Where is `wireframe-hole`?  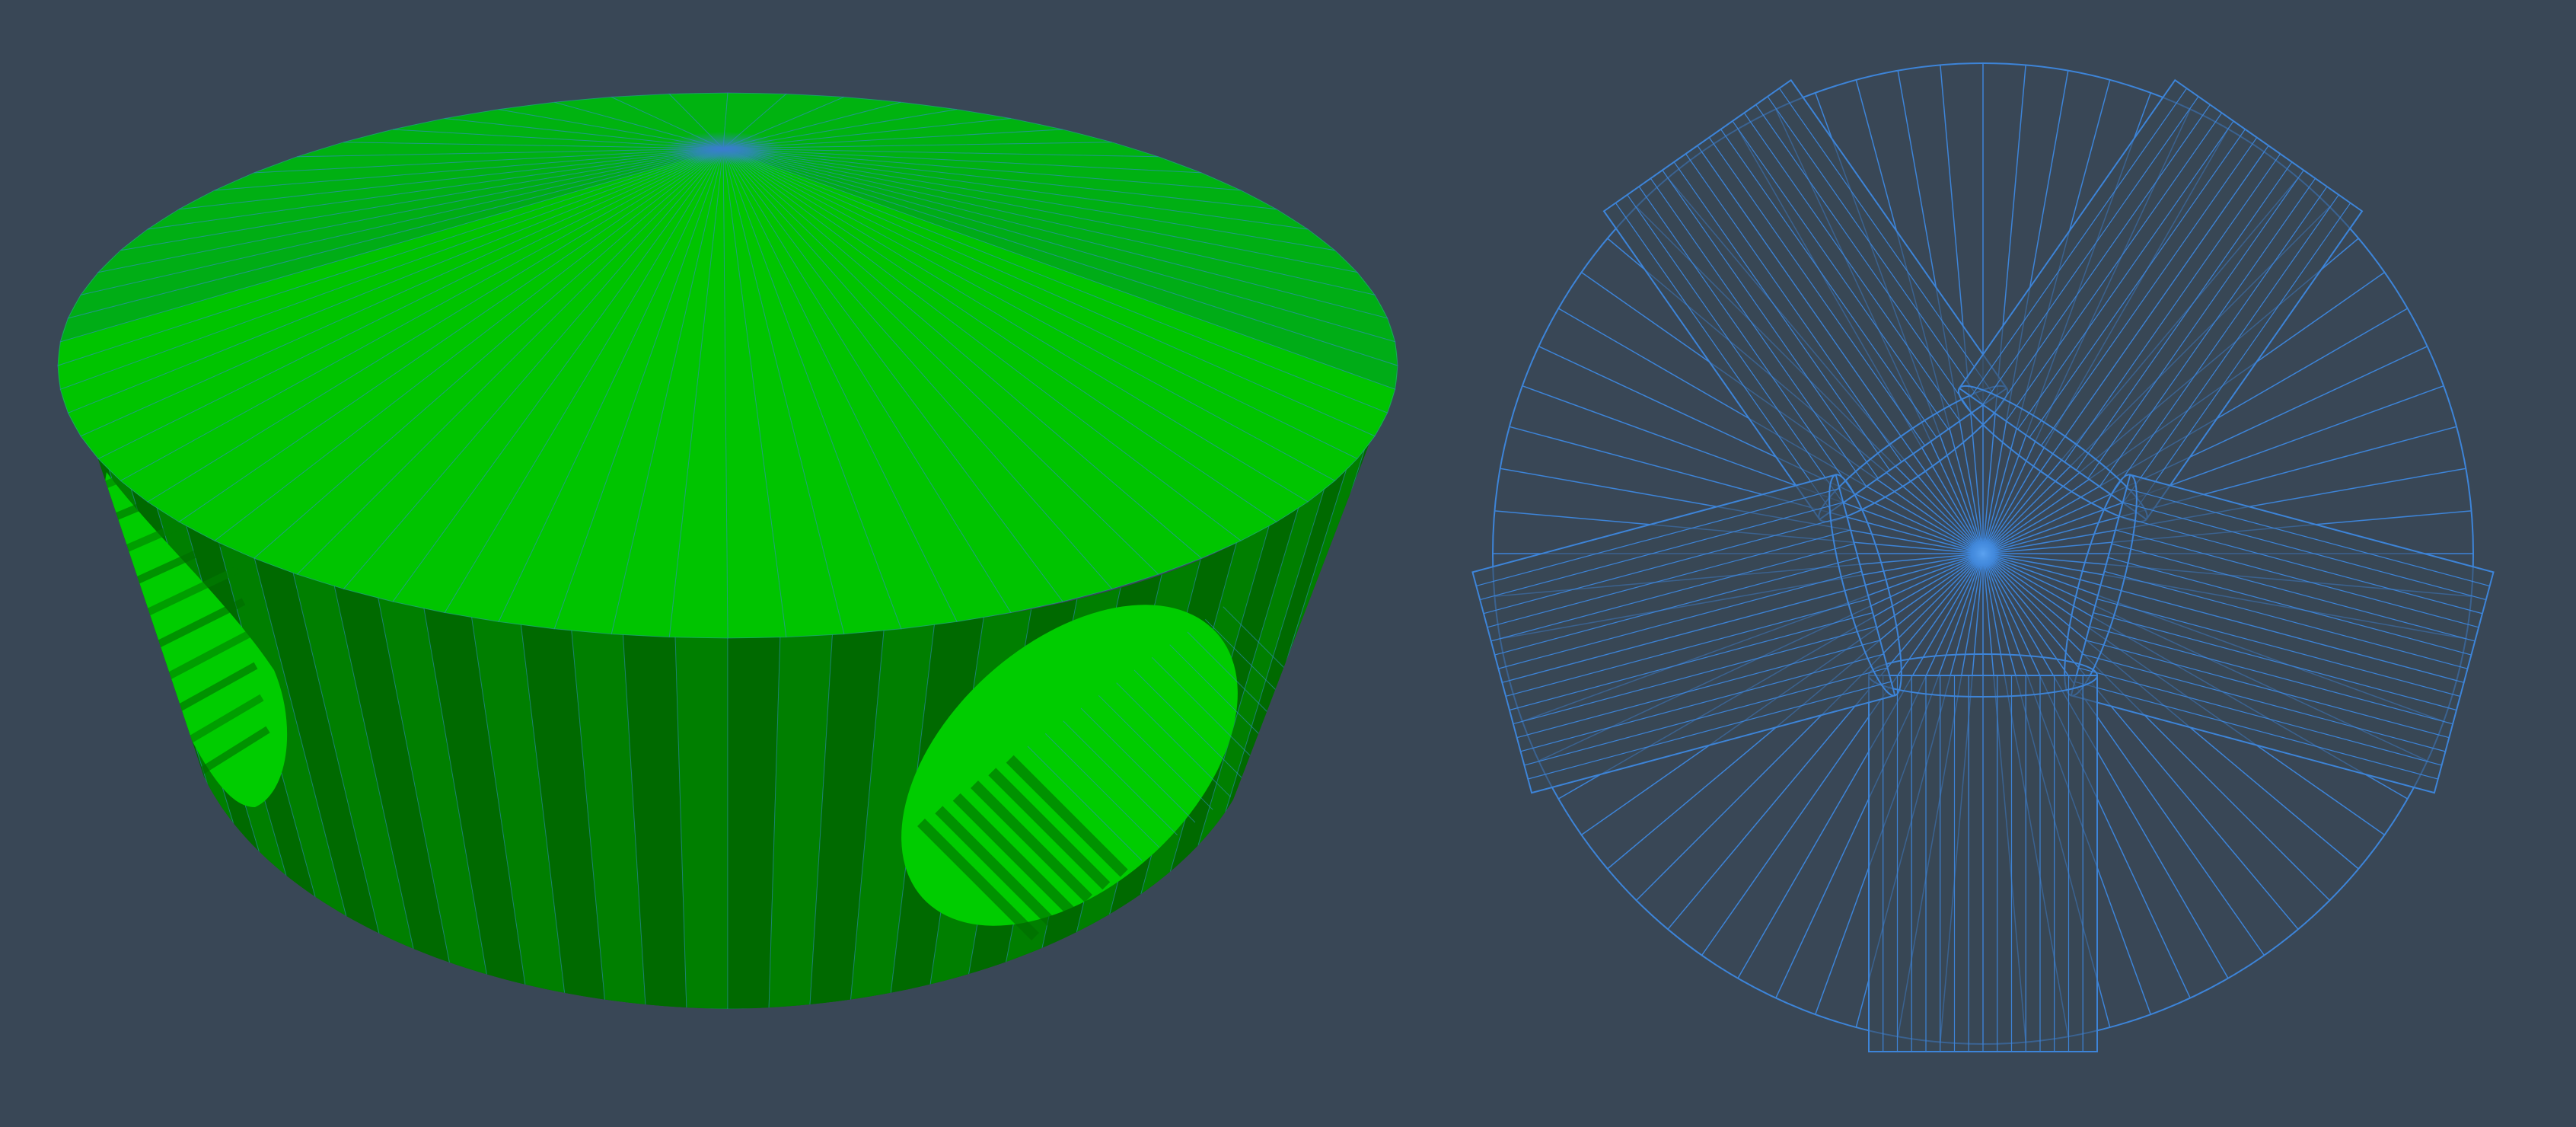
wireframe-hole is located at coordinates (1983, 853).